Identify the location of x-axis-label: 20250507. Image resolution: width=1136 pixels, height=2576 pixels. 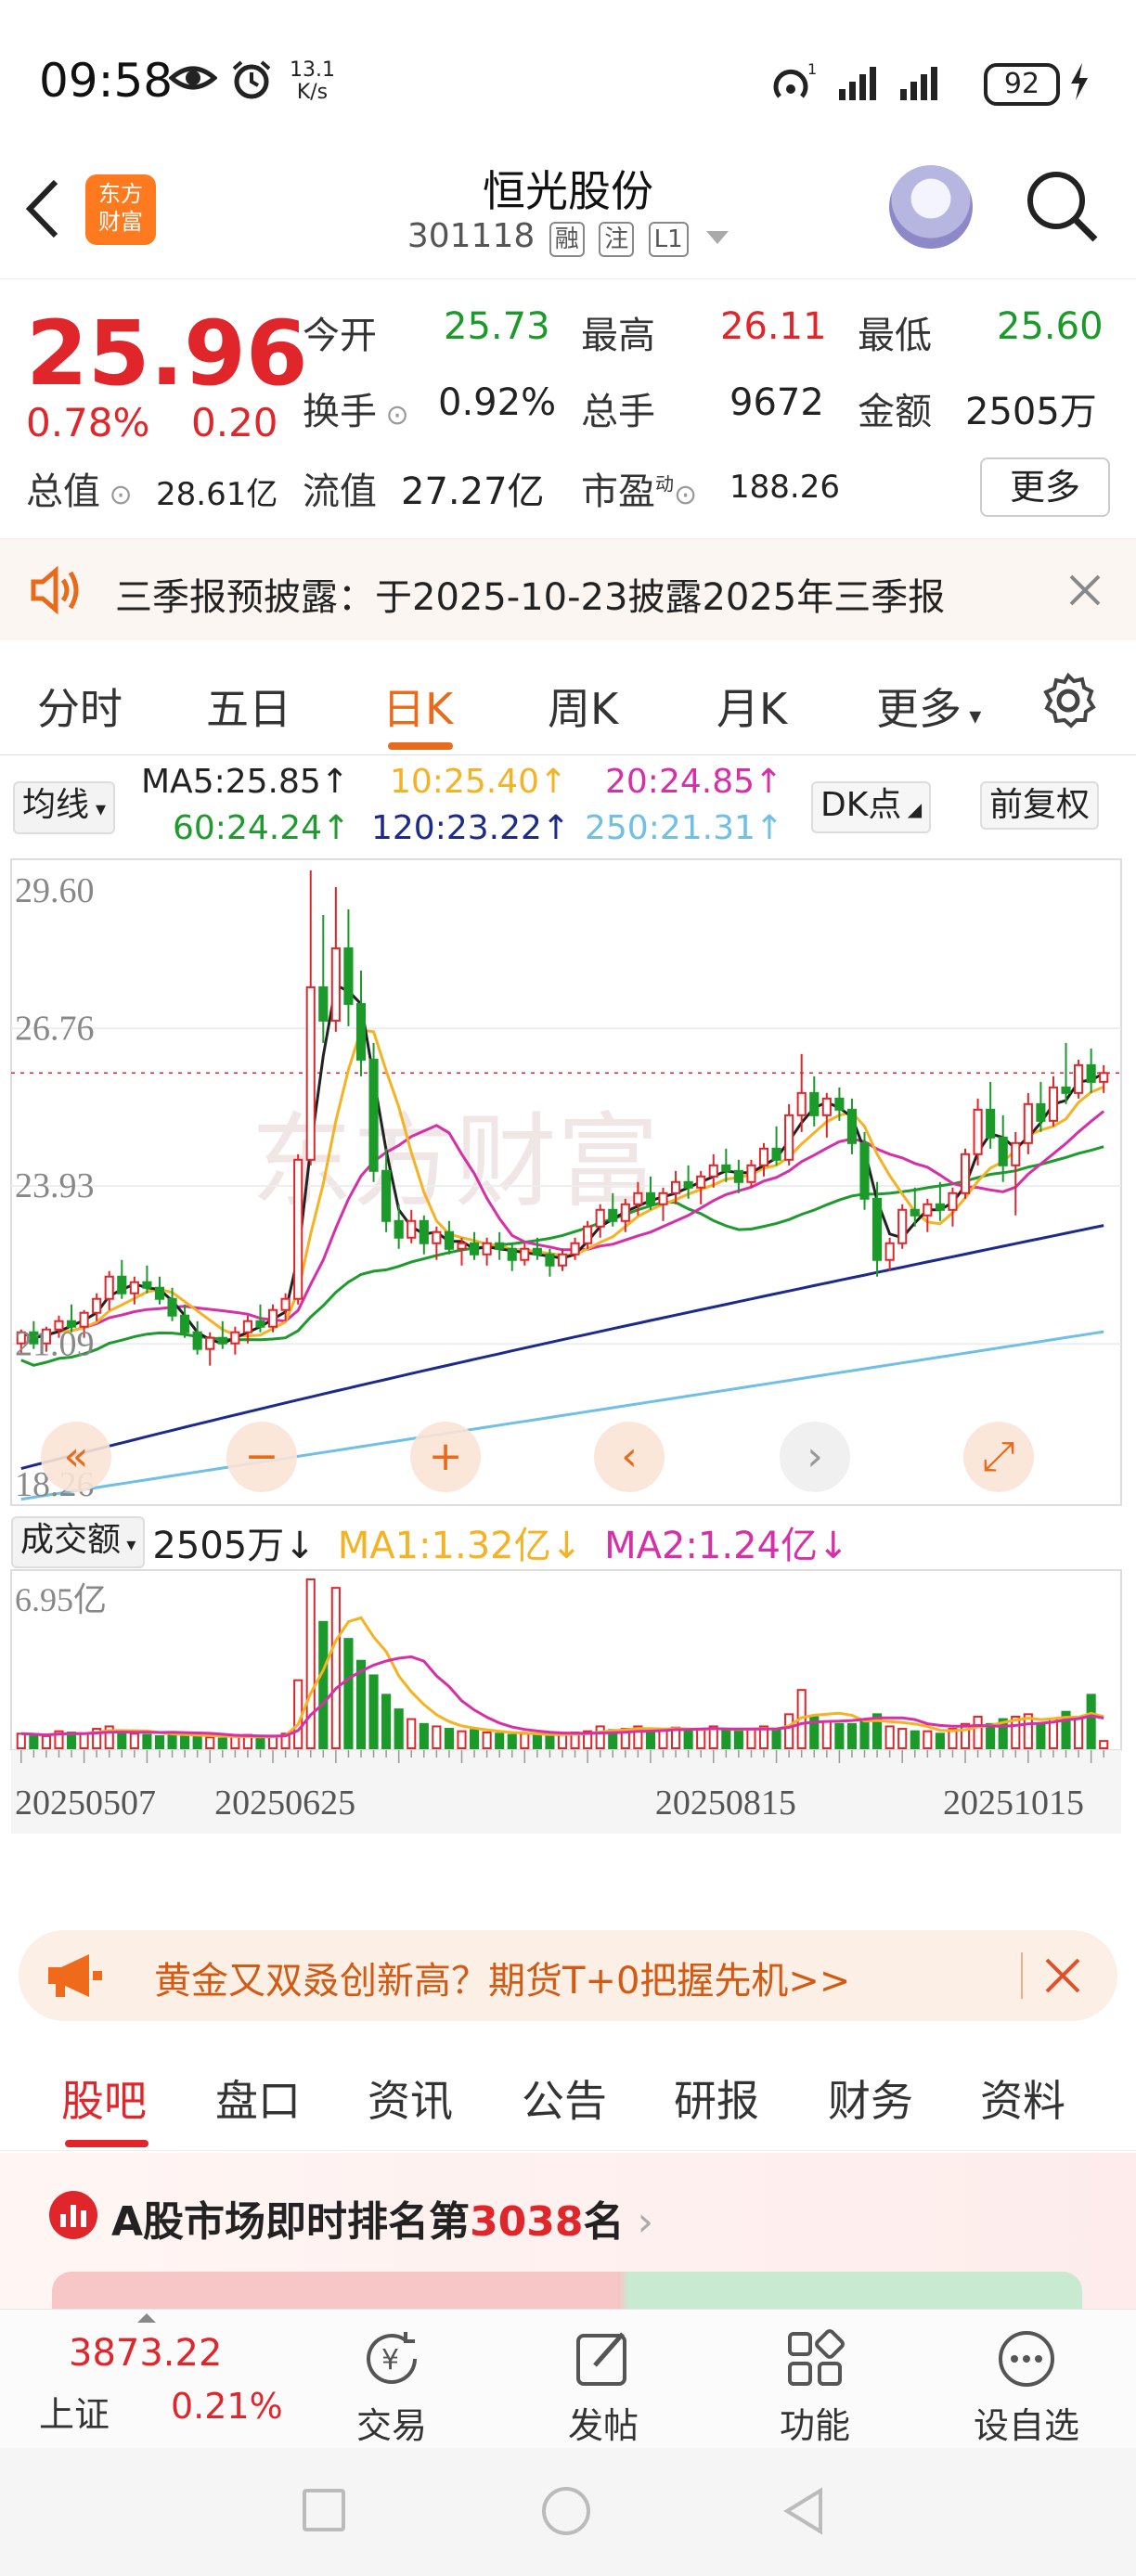
(85, 1804).